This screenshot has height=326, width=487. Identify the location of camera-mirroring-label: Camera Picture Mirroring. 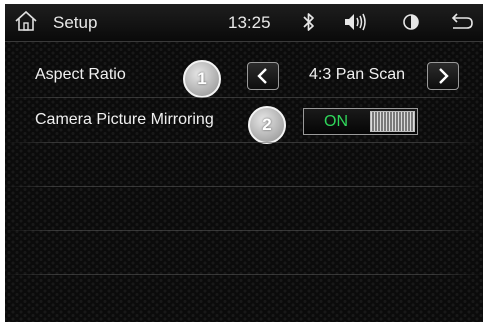
(124, 119).